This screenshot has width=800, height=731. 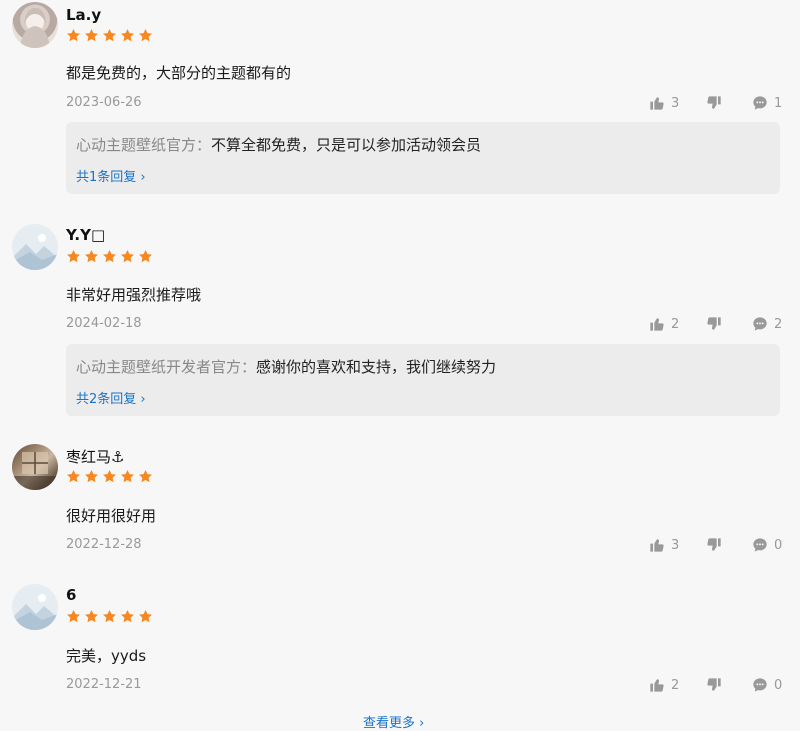 What do you see at coordinates (95, 457) in the screenshot?
I see `reviewer-name: 枣红马⚓` at bounding box center [95, 457].